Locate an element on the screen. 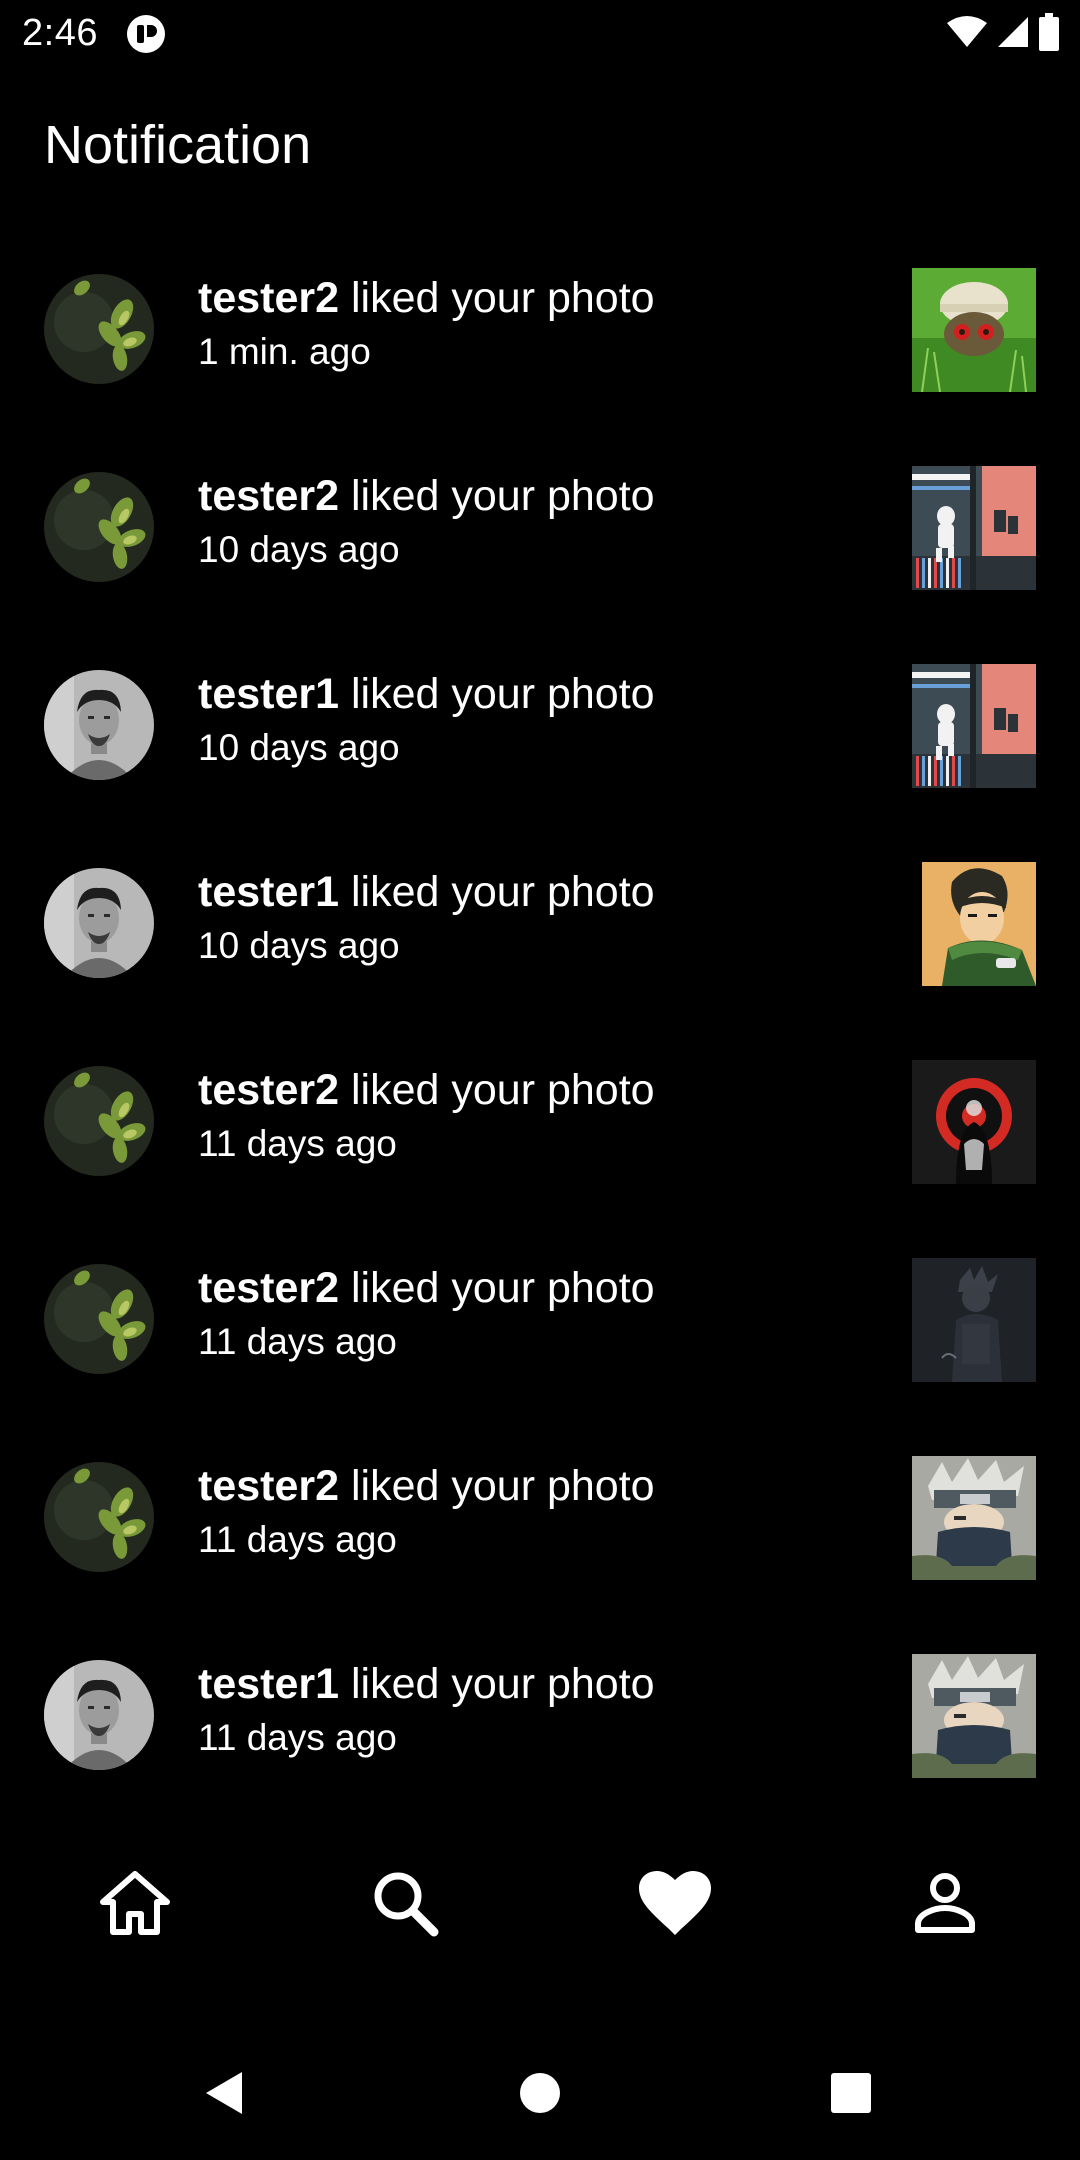 This screenshot has width=1080, height=2160. profile-icon is located at coordinates (945, 1905).